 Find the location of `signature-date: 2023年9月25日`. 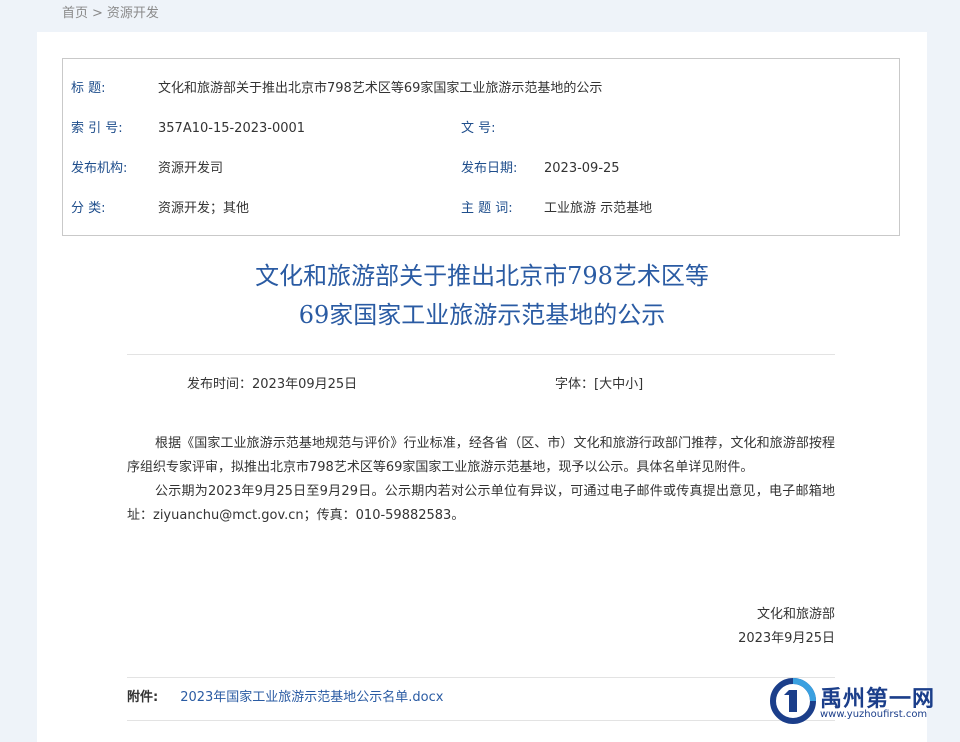

signature-date: 2023年9月25日 is located at coordinates (786, 638).